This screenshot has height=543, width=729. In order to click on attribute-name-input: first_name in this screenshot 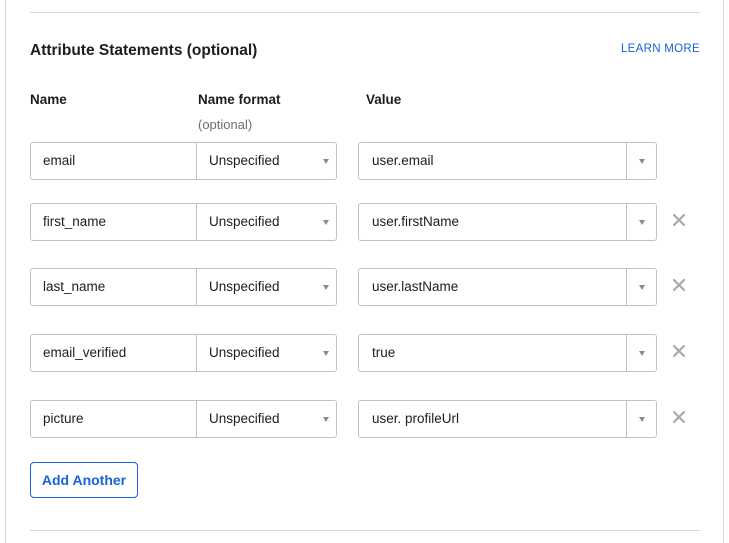, I will do `click(114, 222)`.